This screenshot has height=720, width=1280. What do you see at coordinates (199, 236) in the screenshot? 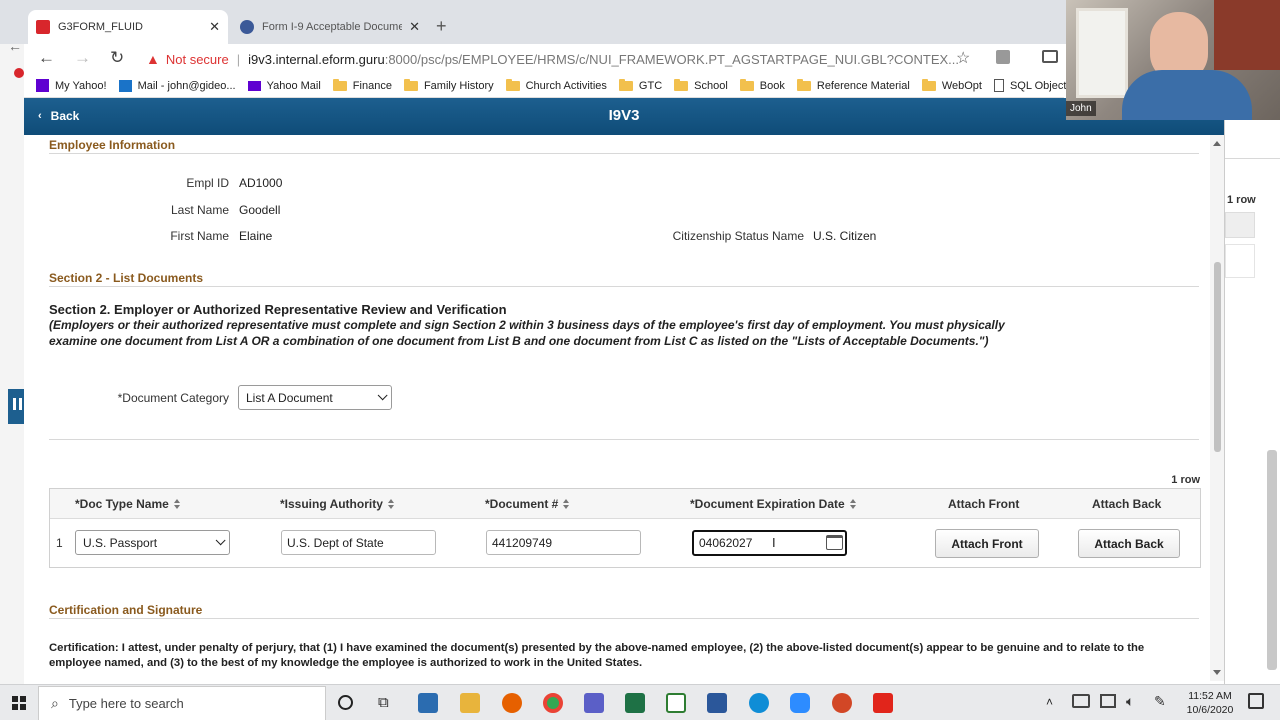
I see `first-name-label: First Name` at bounding box center [199, 236].